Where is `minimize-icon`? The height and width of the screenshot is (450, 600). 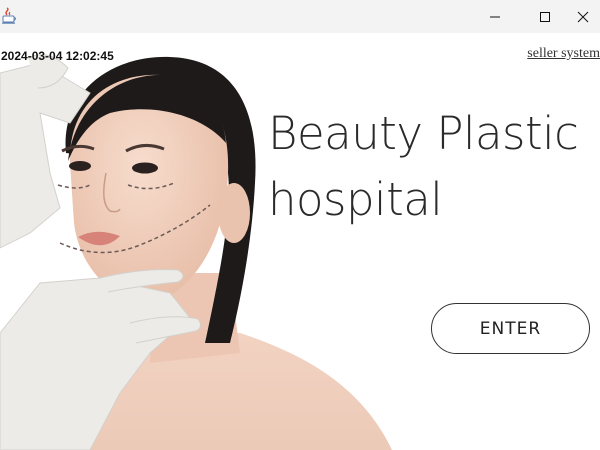
minimize-icon is located at coordinates (495, 16).